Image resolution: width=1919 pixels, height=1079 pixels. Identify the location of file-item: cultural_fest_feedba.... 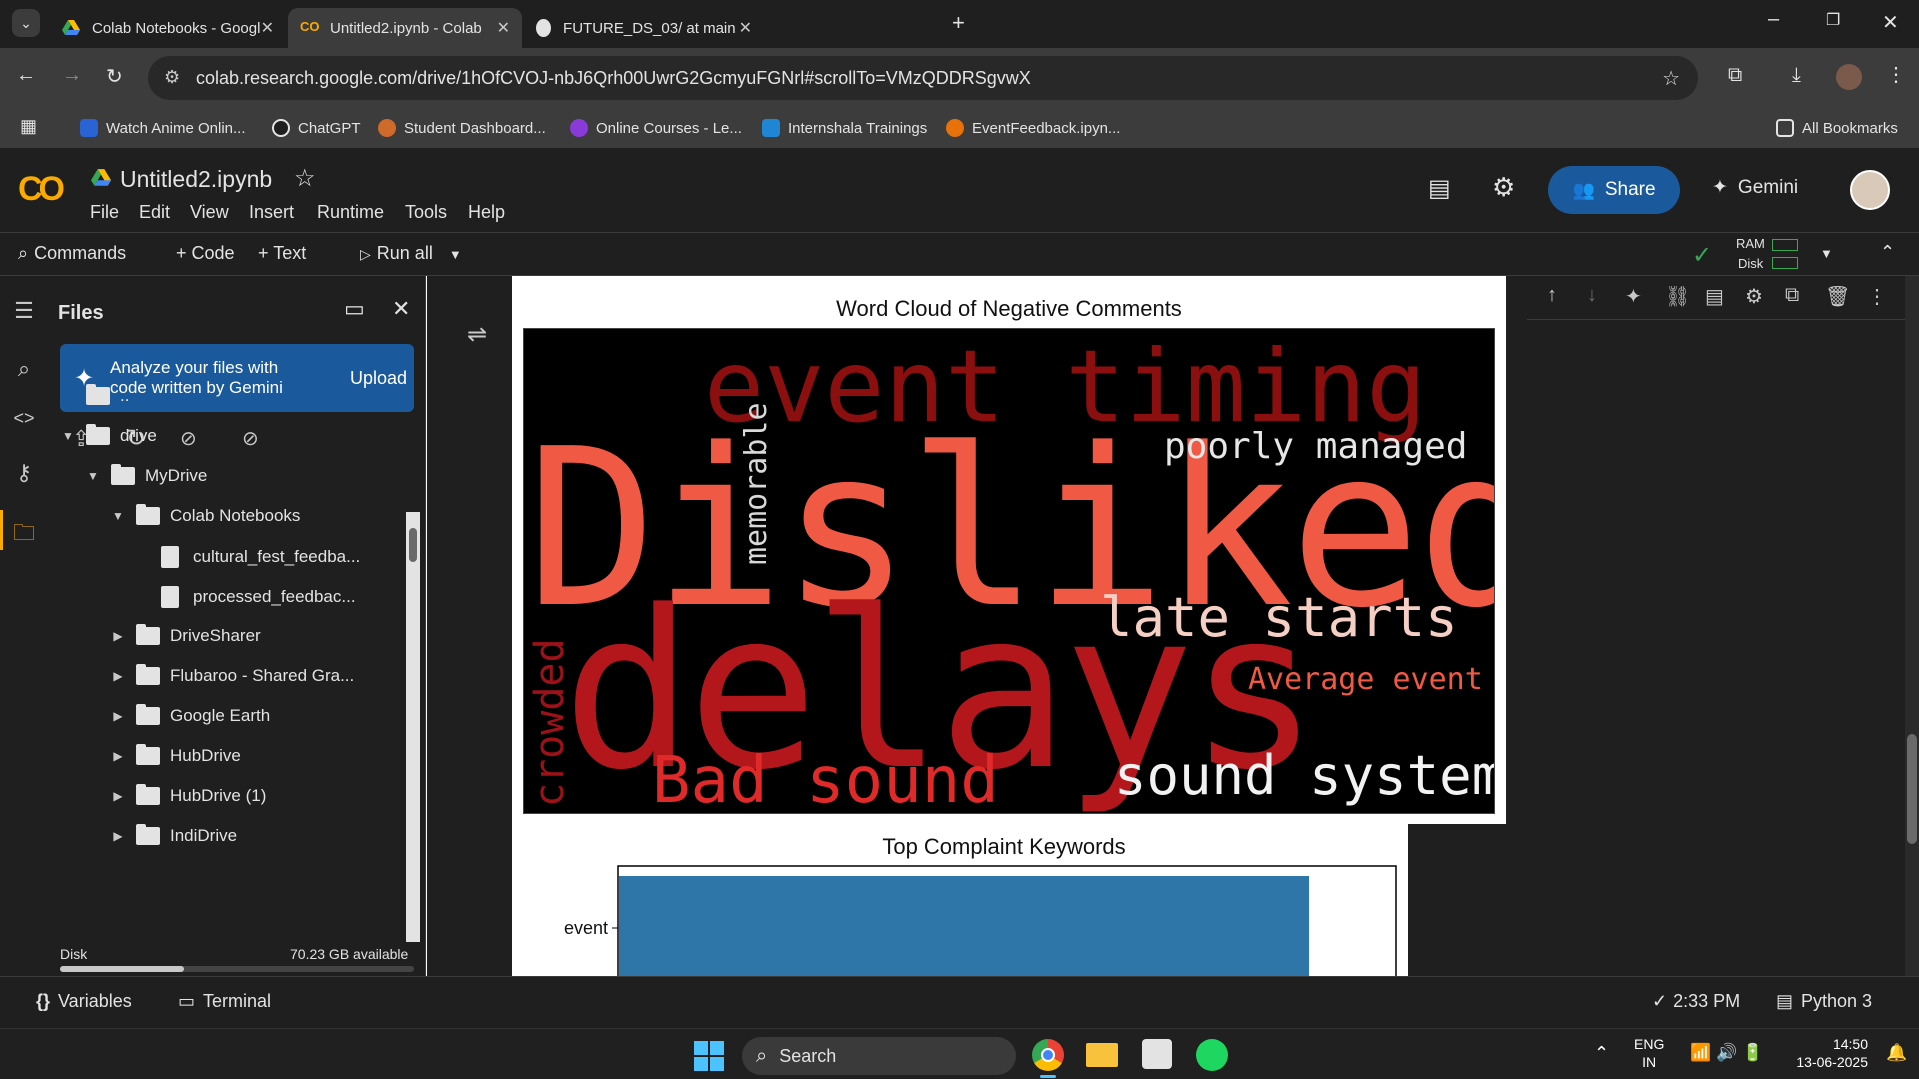
(247, 557).